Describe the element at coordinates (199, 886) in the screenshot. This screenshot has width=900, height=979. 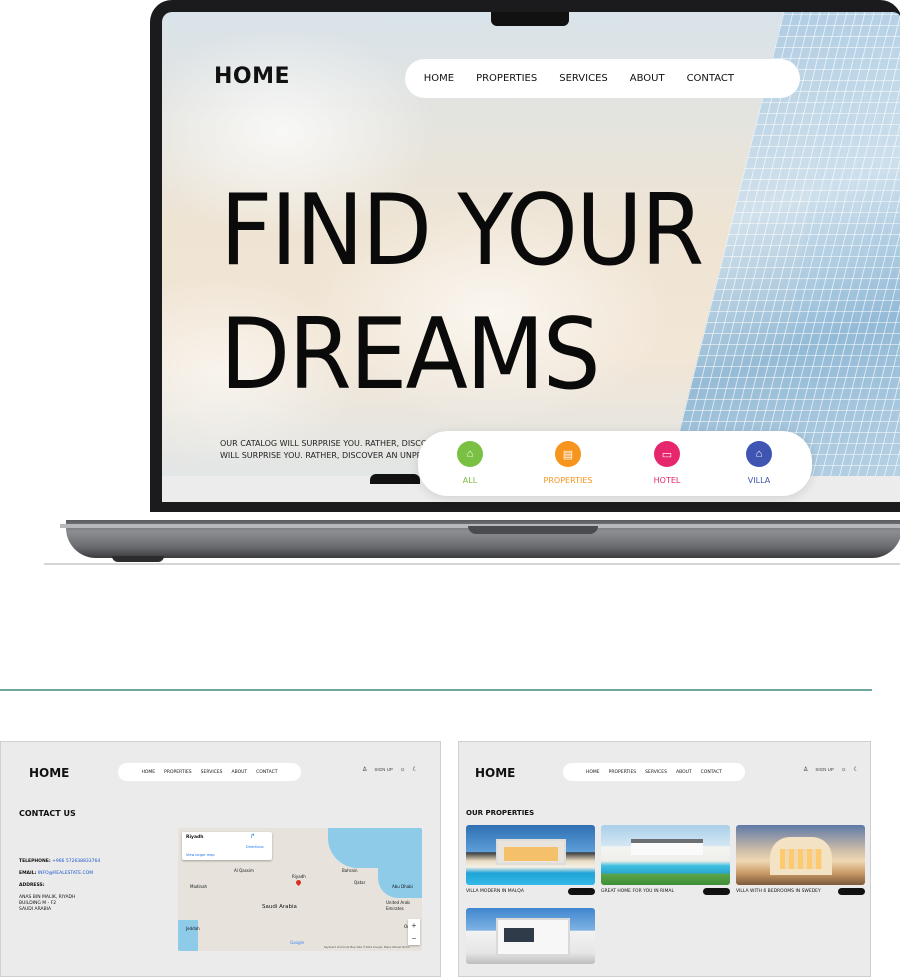
I see `map-label: Madinah` at that location.